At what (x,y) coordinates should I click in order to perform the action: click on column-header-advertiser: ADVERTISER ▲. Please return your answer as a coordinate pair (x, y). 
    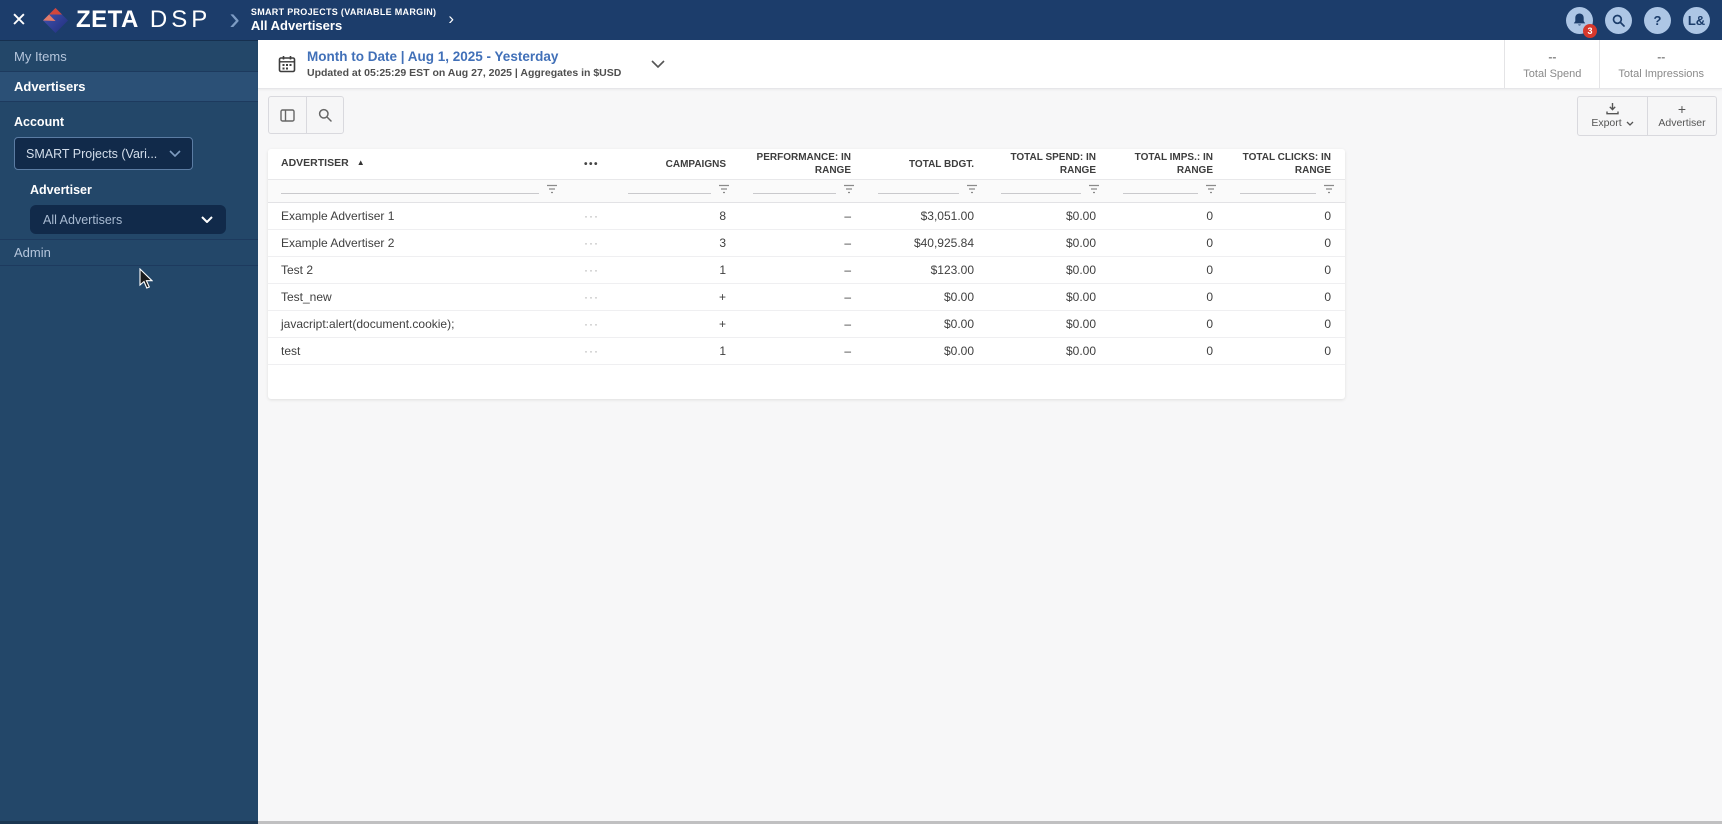
    Looking at the image, I should click on (418, 164).